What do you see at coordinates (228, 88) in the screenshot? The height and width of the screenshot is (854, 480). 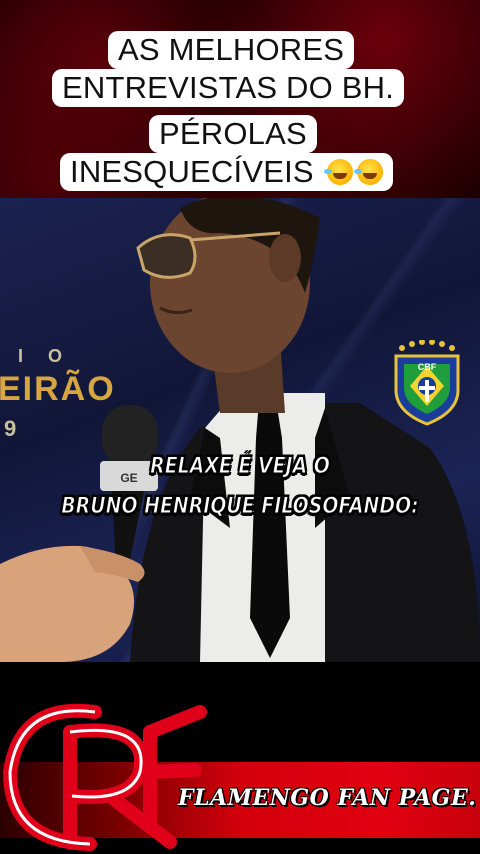 I see `title-line-2: ENTREVISTAS DO BH.` at bounding box center [228, 88].